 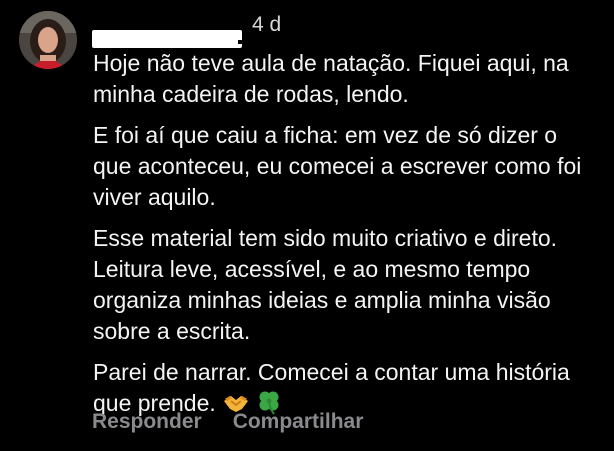 I want to click on avatar, so click(x=48, y=40).